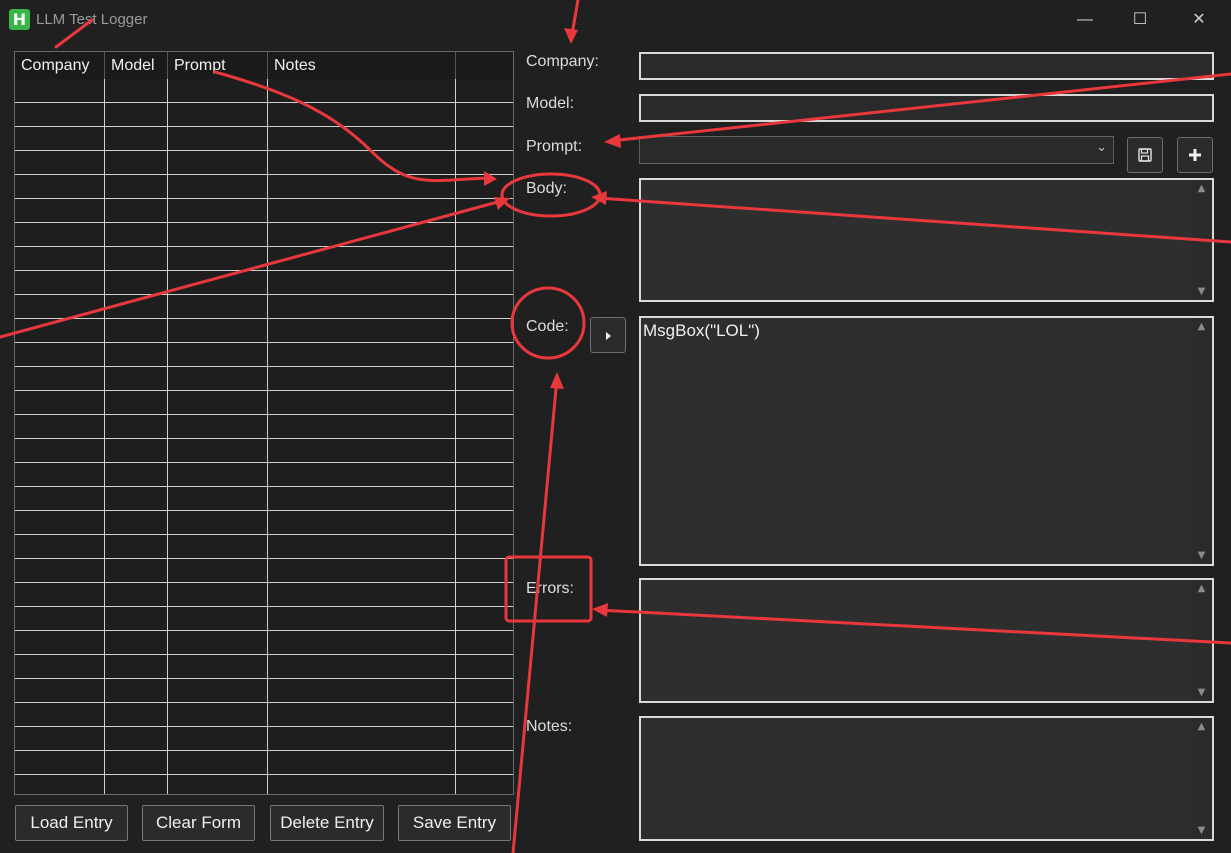 The width and height of the screenshot is (1231, 853). Describe the element at coordinates (1201, 640) in the screenshot. I see `errors-scrollbar: ▲ ▼` at that location.